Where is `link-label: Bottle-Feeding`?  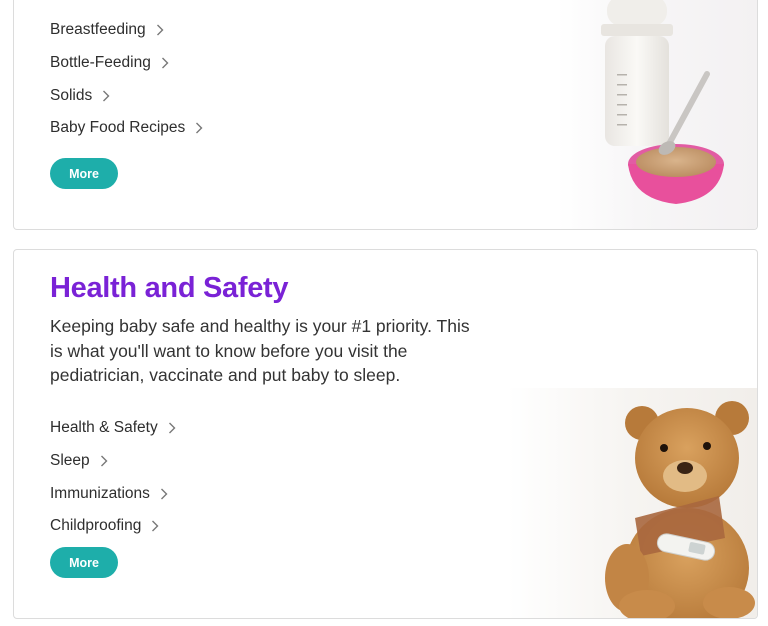 link-label: Bottle-Feeding is located at coordinates (100, 63).